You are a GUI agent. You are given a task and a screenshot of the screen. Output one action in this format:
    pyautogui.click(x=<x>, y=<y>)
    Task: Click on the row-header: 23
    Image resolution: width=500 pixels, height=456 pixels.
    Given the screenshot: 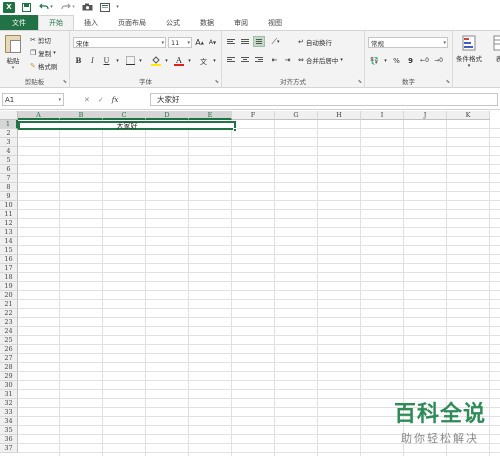 What is the action you would take?
    pyautogui.click(x=9, y=322)
    